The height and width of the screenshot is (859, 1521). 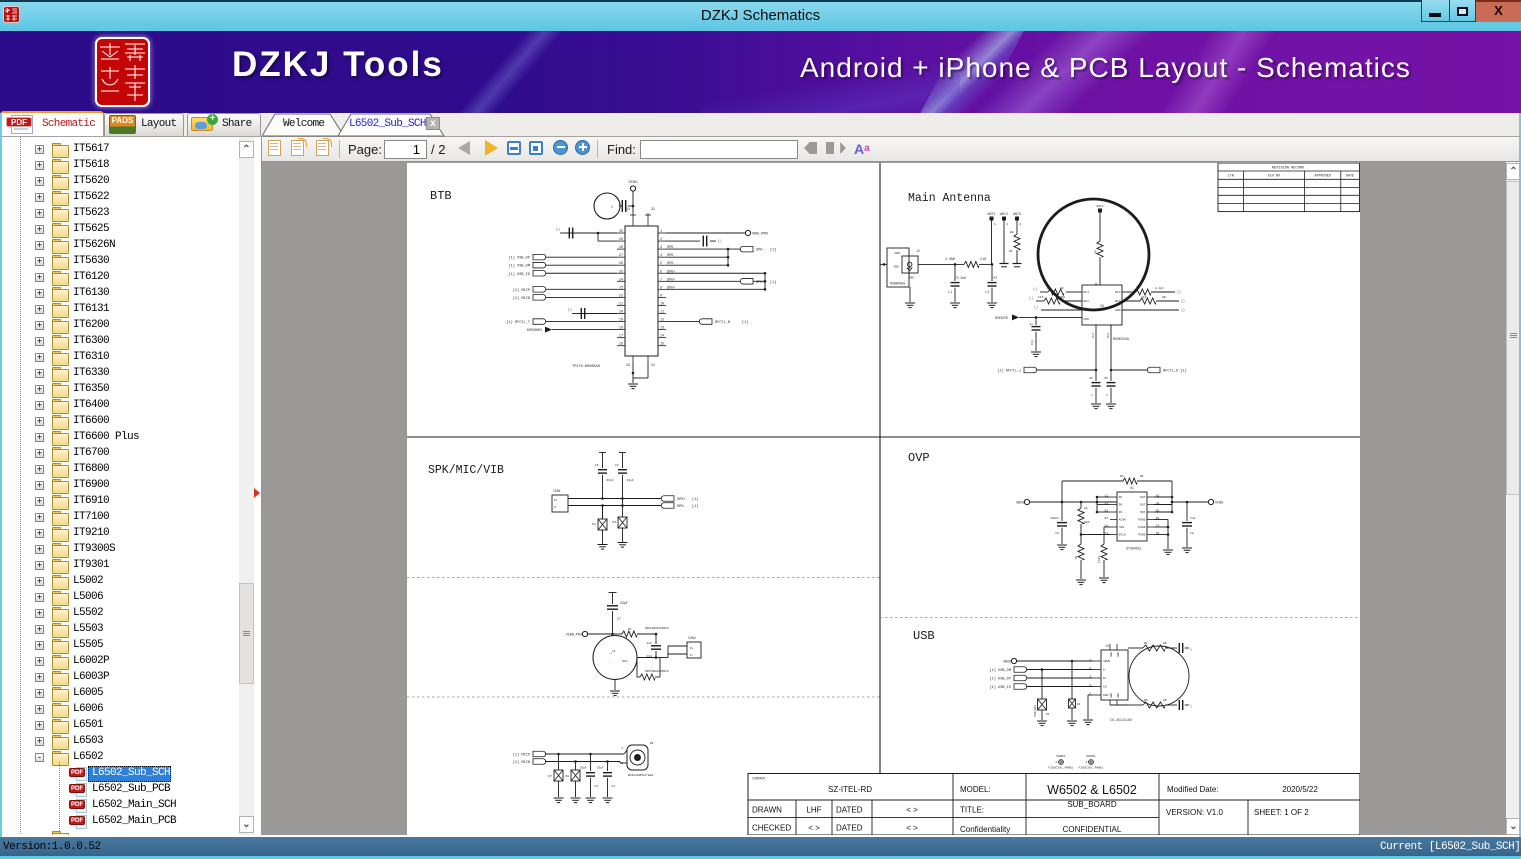 I want to click on svg-text: B8, so click(x=1012, y=232).